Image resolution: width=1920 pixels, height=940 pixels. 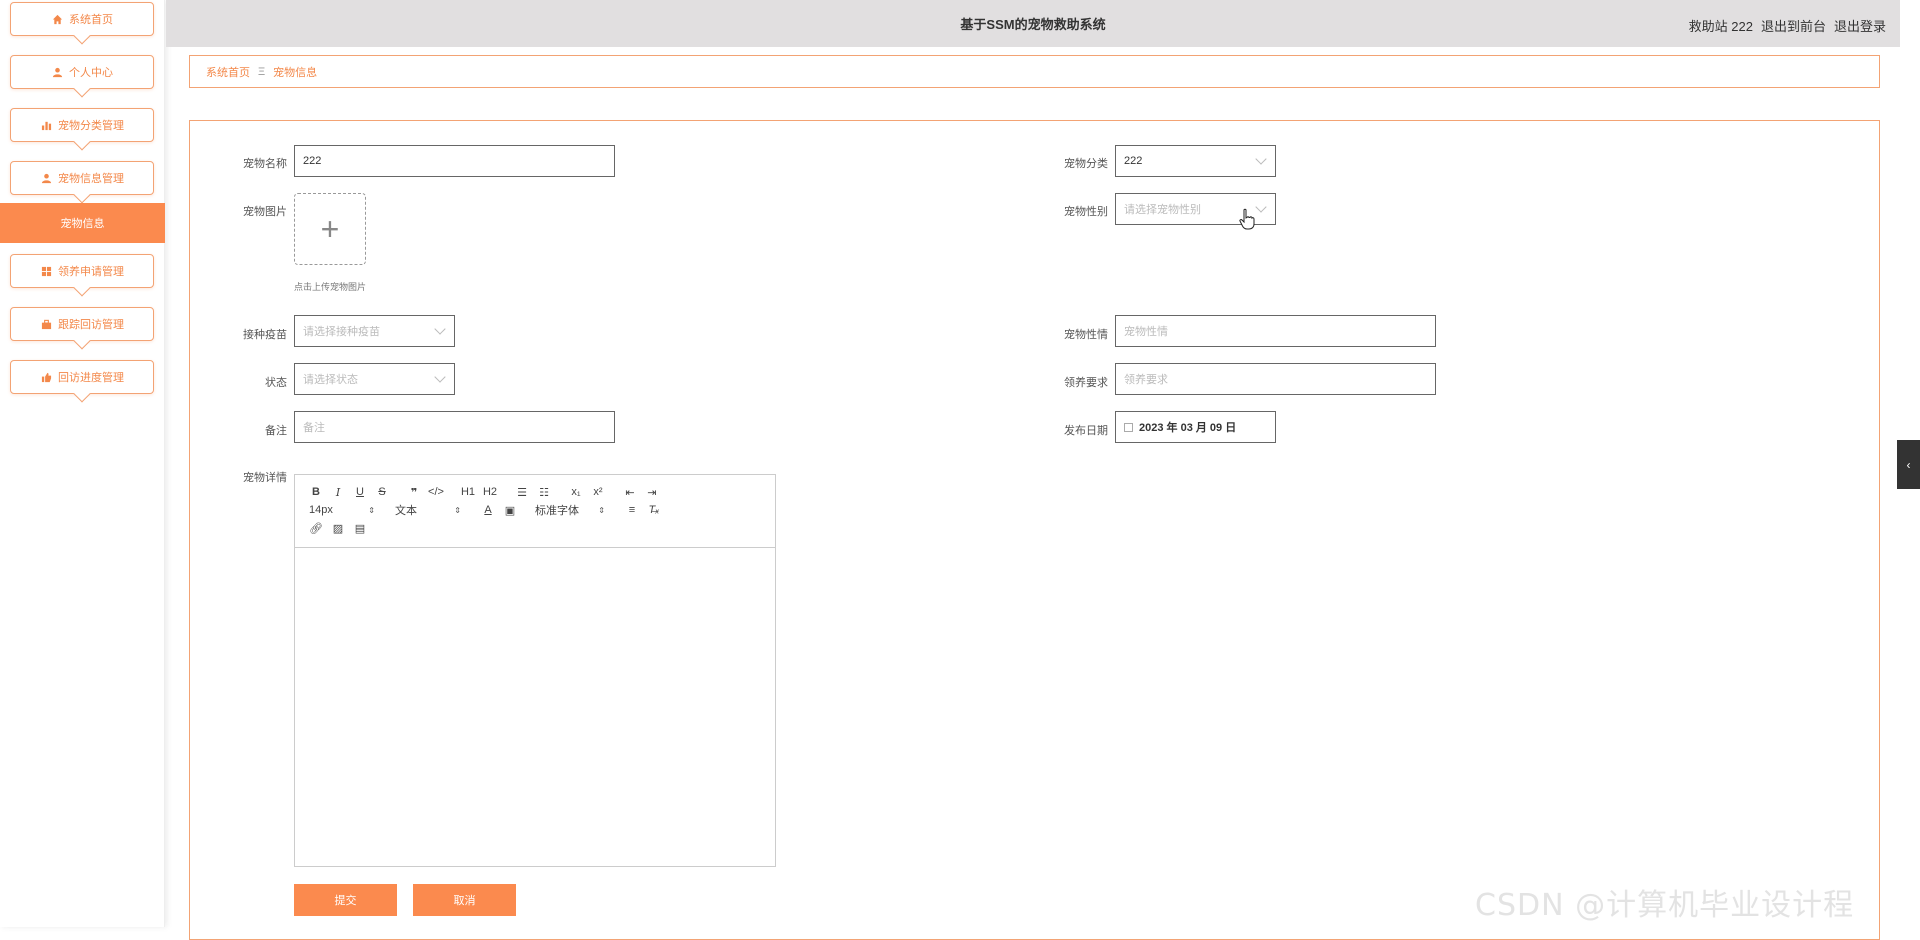 I want to click on remark-input: 备注, so click(x=454, y=427).